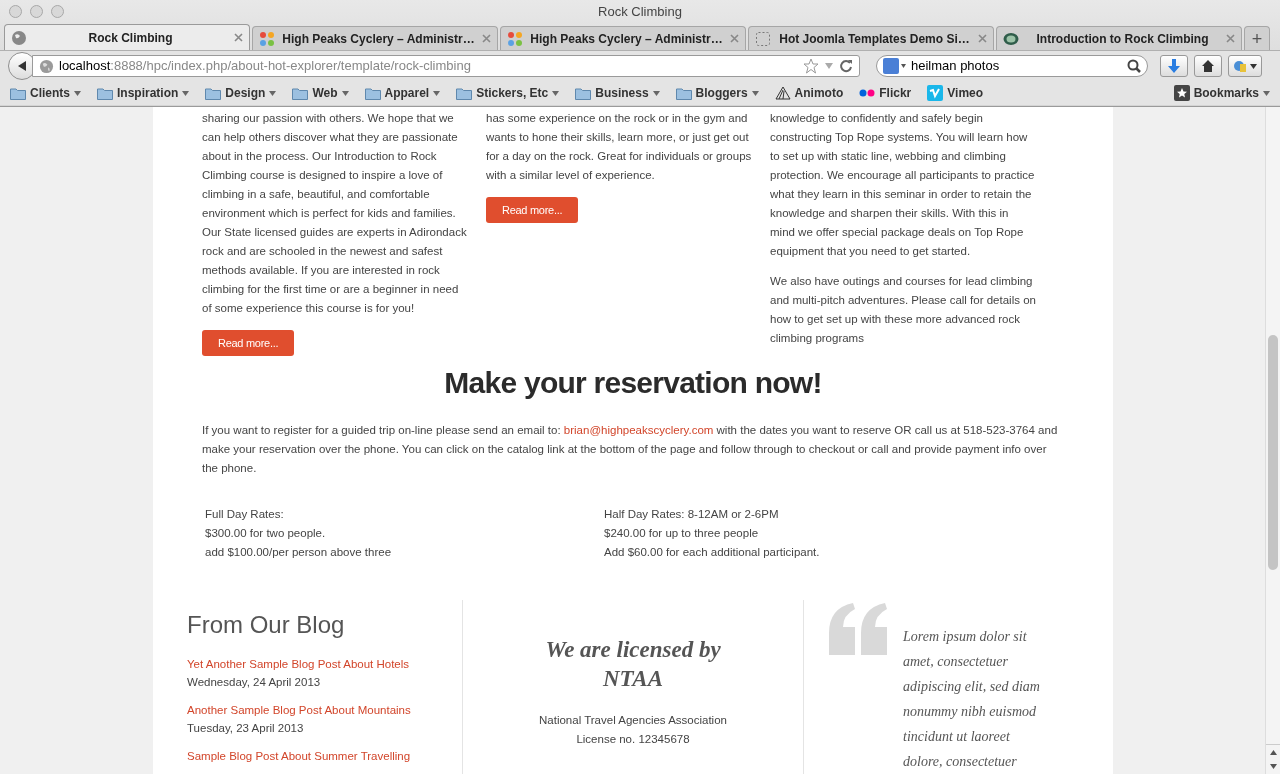 The height and width of the screenshot is (774, 1280). Describe the element at coordinates (809, 93) in the screenshot. I see `bookmark-link: Animoto` at that location.